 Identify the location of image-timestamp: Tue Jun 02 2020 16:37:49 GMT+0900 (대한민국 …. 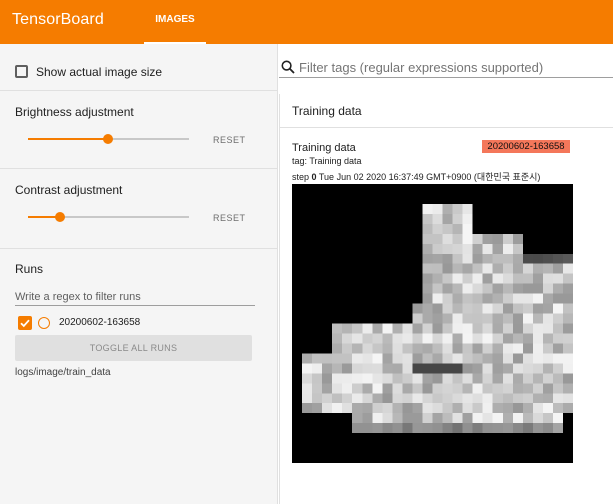
(429, 177).